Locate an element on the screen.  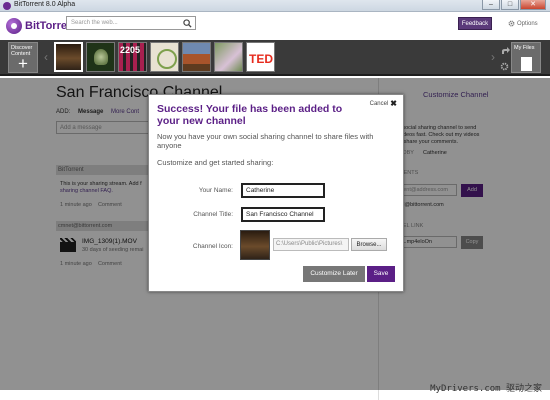
watermark: MyDrivers.com 驱动之家 is located at coordinates (486, 389).